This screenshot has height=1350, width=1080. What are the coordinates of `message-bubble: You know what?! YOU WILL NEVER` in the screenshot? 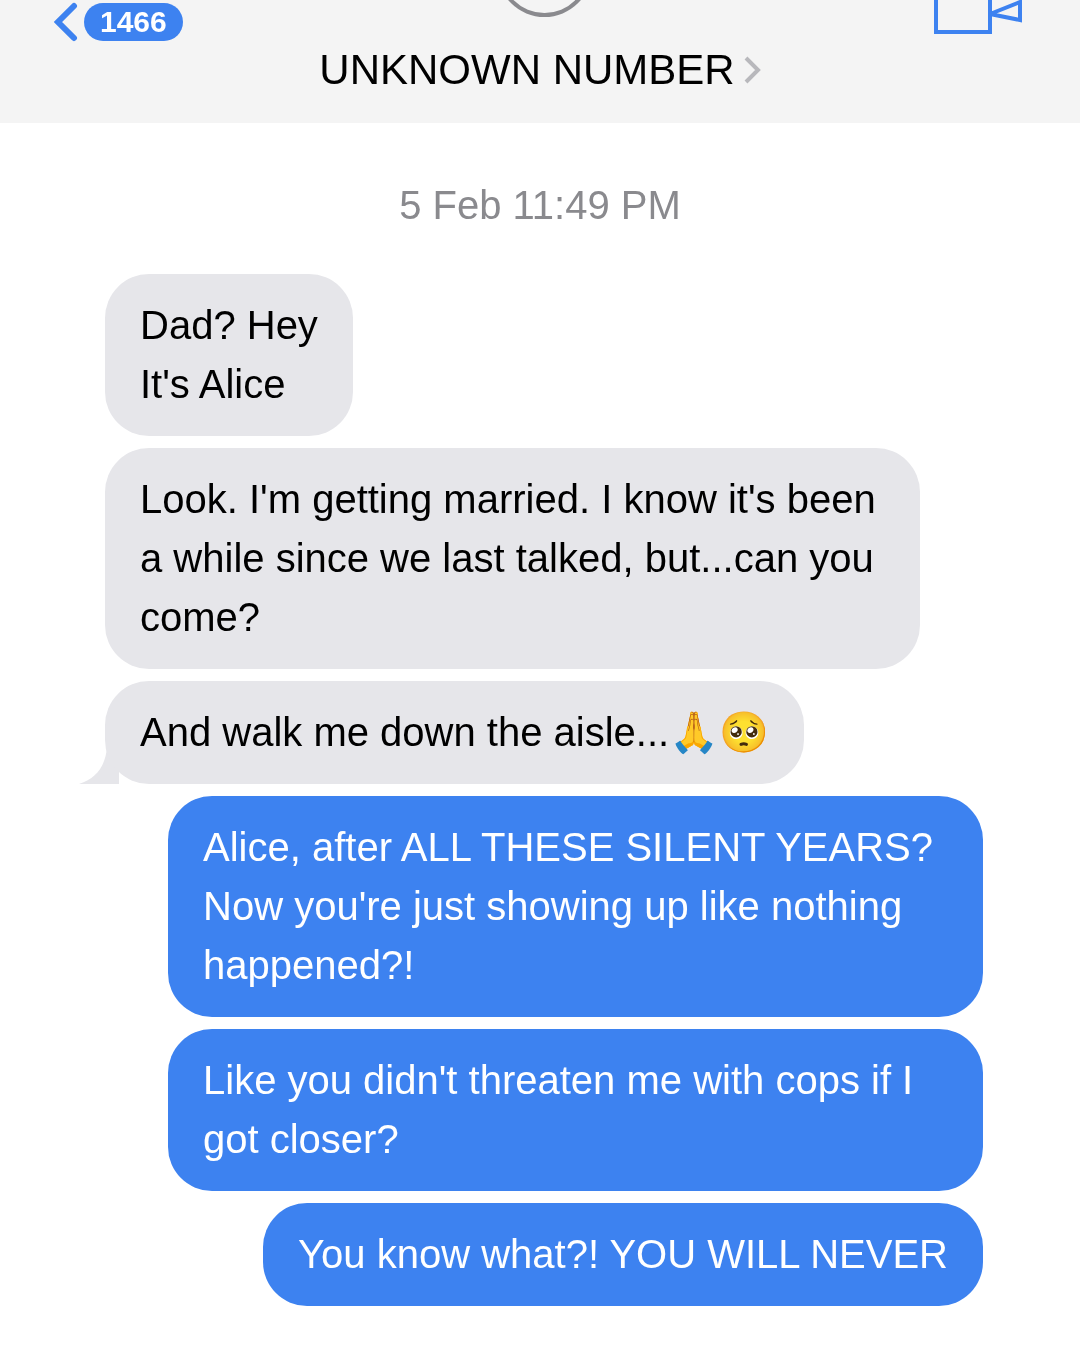 It's located at (623, 1254).